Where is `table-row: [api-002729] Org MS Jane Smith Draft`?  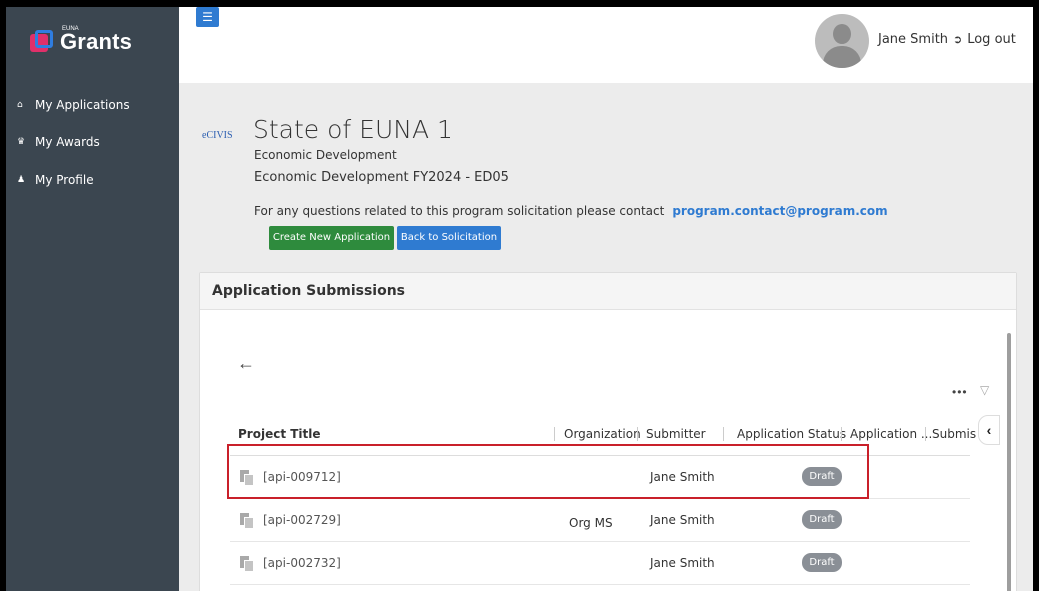 table-row: [api-002729] Org MS Jane Smith Draft is located at coordinates (600, 520).